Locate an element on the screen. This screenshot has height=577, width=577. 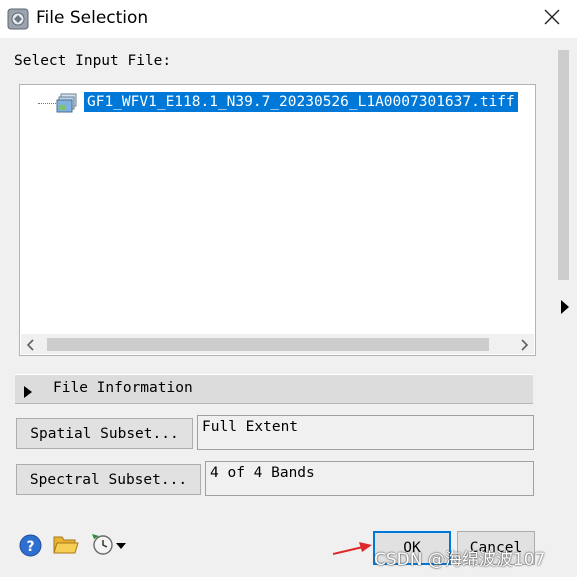
tree-connector is located at coordinates (48, 103).